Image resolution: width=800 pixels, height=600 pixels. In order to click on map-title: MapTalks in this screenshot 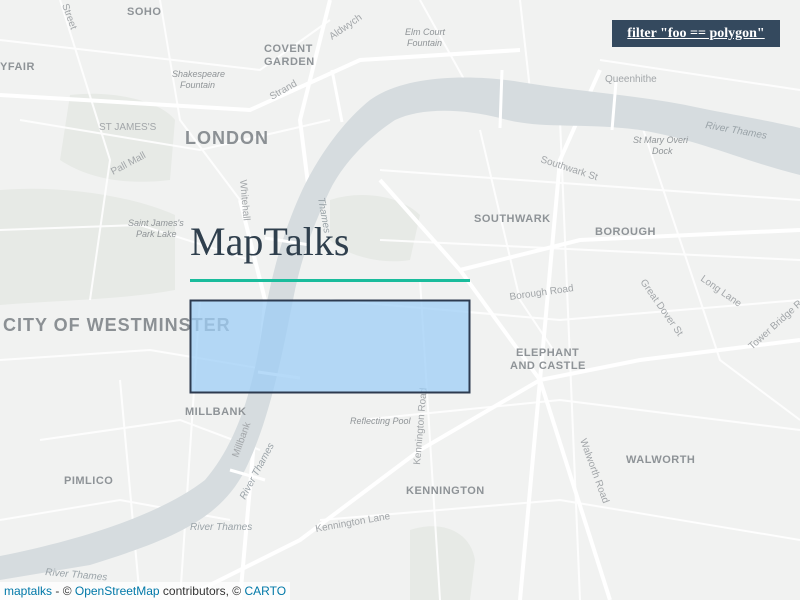, I will do `click(270, 241)`.